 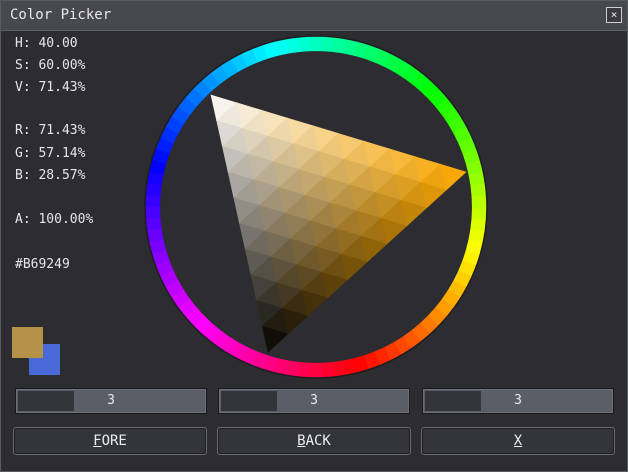 I want to click on slider-2: 3, so click(x=314, y=401).